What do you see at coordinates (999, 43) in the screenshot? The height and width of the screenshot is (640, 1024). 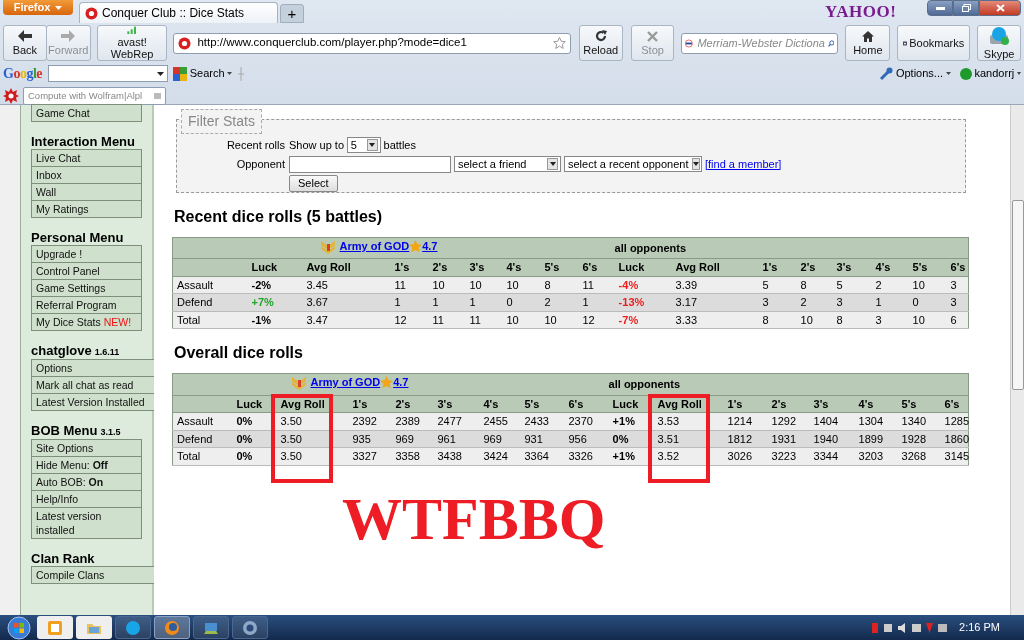 I see `skype-button: Skype` at bounding box center [999, 43].